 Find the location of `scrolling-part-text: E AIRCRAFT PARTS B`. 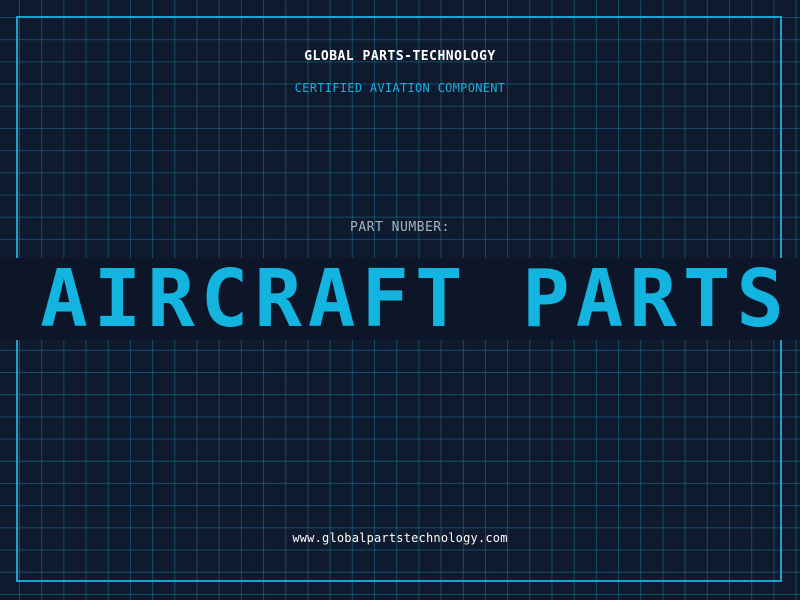

scrolling-part-text: E AIRCRAFT PARTS B is located at coordinates (400, 299).